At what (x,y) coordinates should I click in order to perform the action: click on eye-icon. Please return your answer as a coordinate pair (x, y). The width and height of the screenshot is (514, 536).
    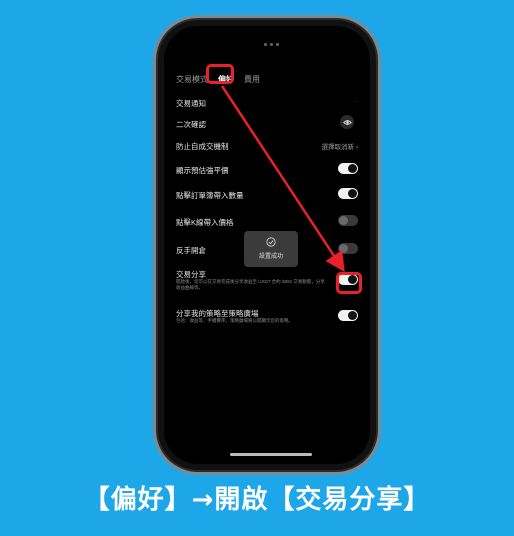
    Looking at the image, I should click on (347, 122).